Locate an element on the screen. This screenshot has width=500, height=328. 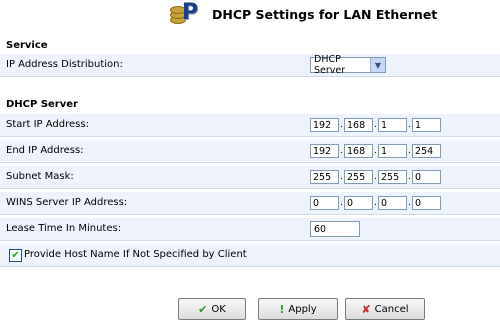
provide-host-checkbox: ✔ is located at coordinates (15, 255).